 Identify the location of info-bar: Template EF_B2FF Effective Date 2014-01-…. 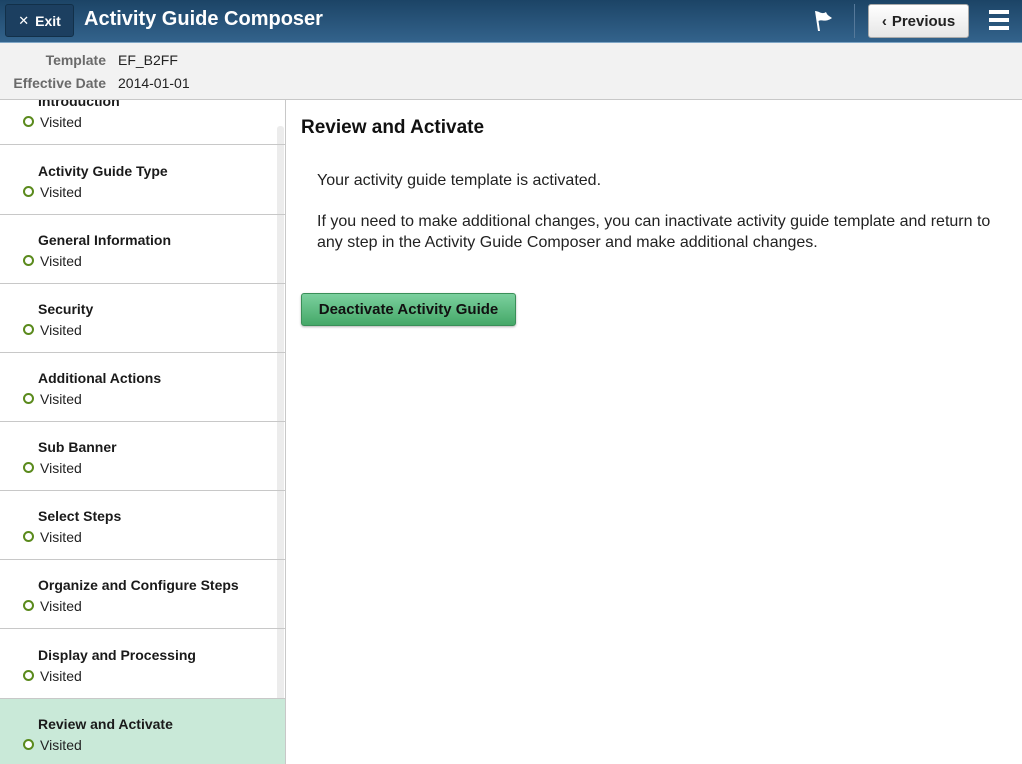
(511, 71).